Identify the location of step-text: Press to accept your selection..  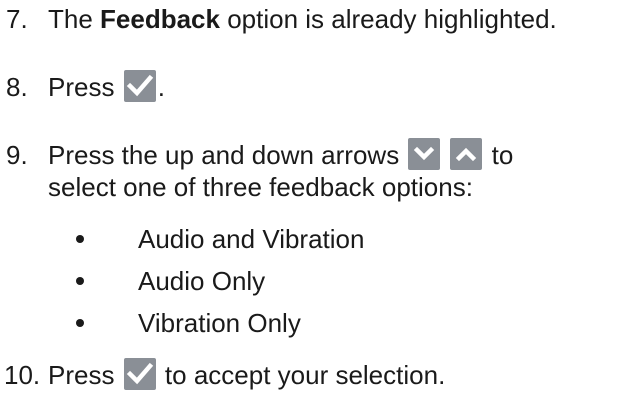
(246, 375).